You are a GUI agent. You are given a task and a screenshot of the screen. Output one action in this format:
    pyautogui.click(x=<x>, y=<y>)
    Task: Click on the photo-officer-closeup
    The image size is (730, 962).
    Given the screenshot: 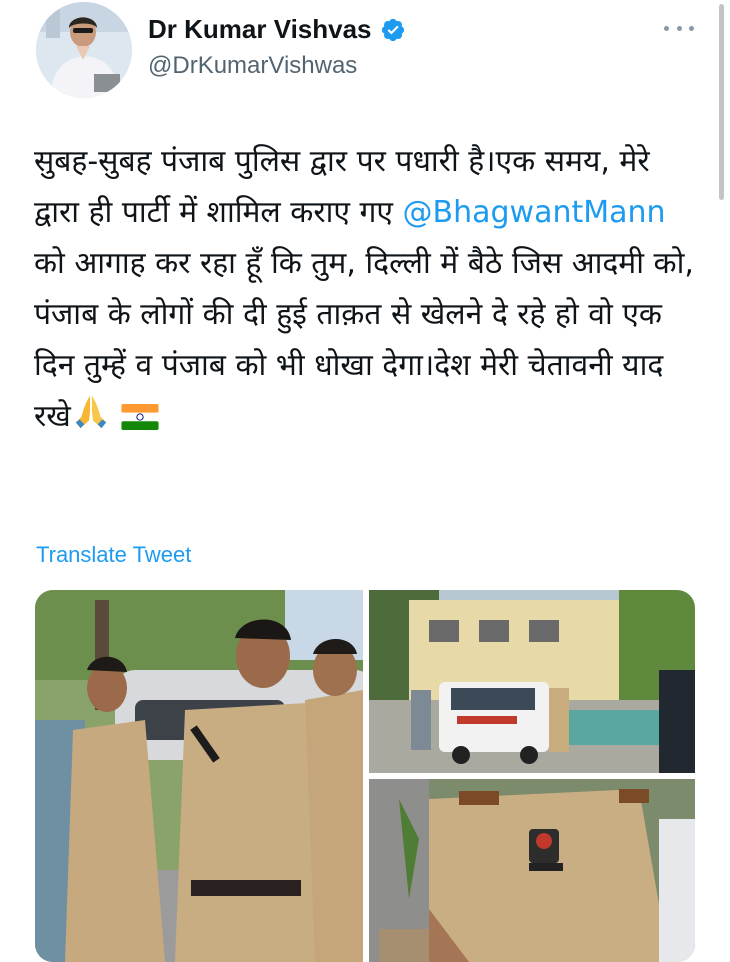 What is the action you would take?
    pyautogui.click(x=532, y=870)
    